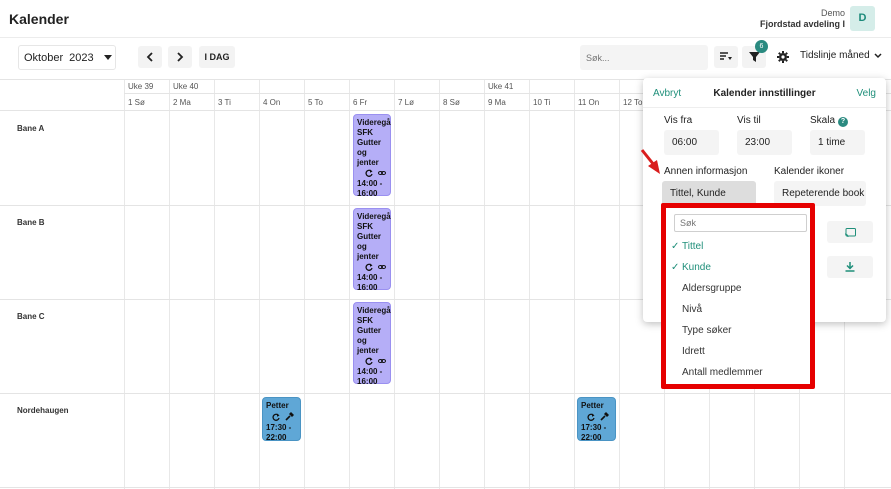 Image resolution: width=891 pixels, height=489 pixels. What do you see at coordinates (633, 102) in the screenshot?
I see `day-label: 12 To` at bounding box center [633, 102].